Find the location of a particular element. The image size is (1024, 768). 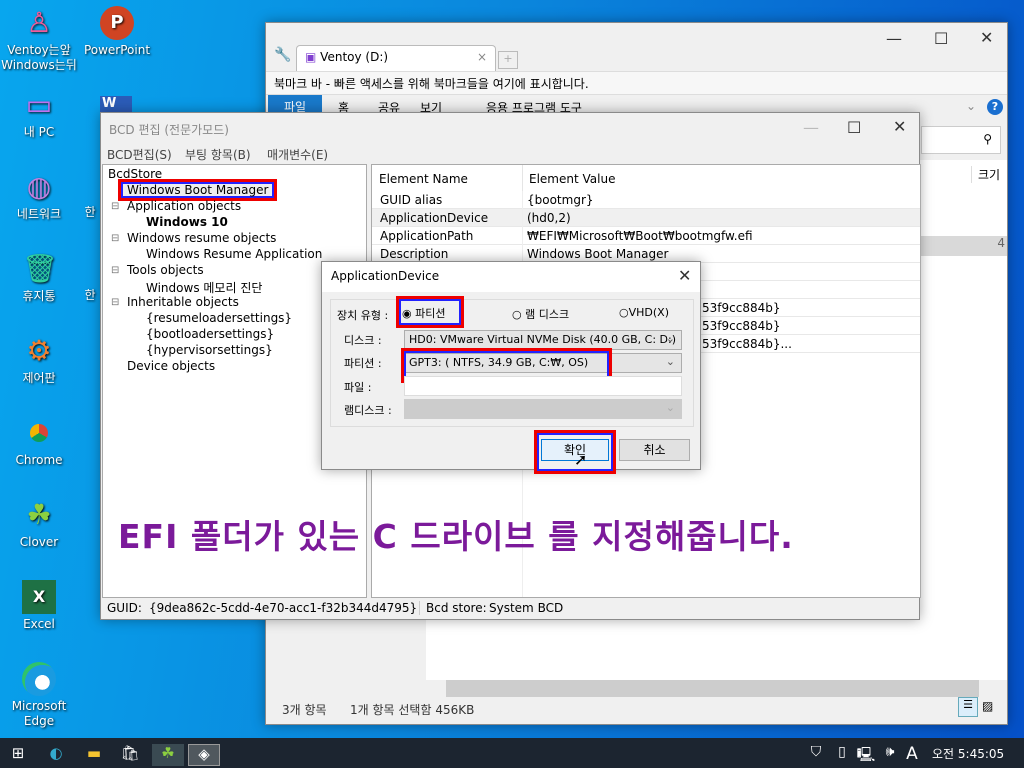

ribbon-expand-icon: ⌄ is located at coordinates (971, 106).